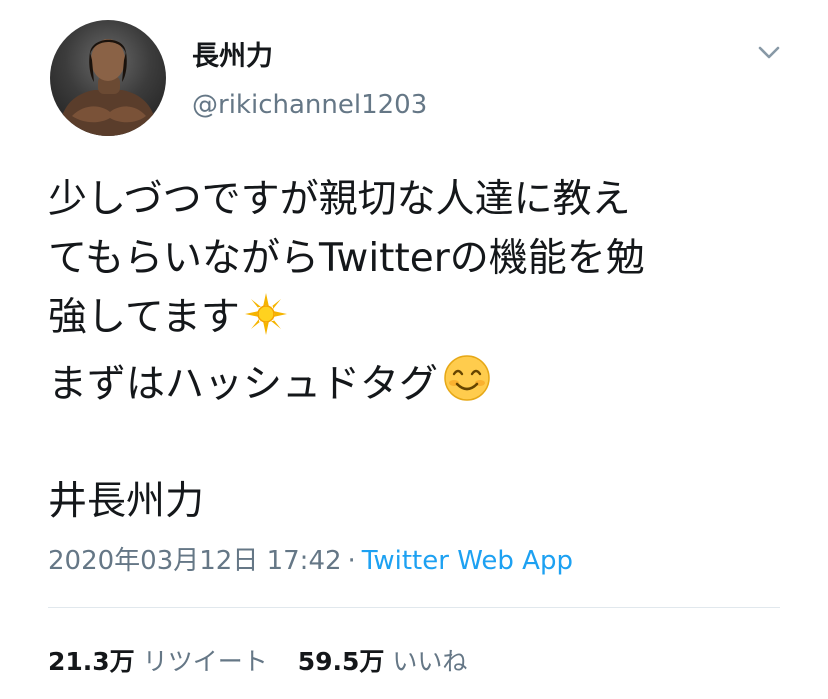 The image size is (828, 699). Describe the element at coordinates (428, 320) in the screenshot. I see `tweet-line-with-emoji: 強してます` at that location.